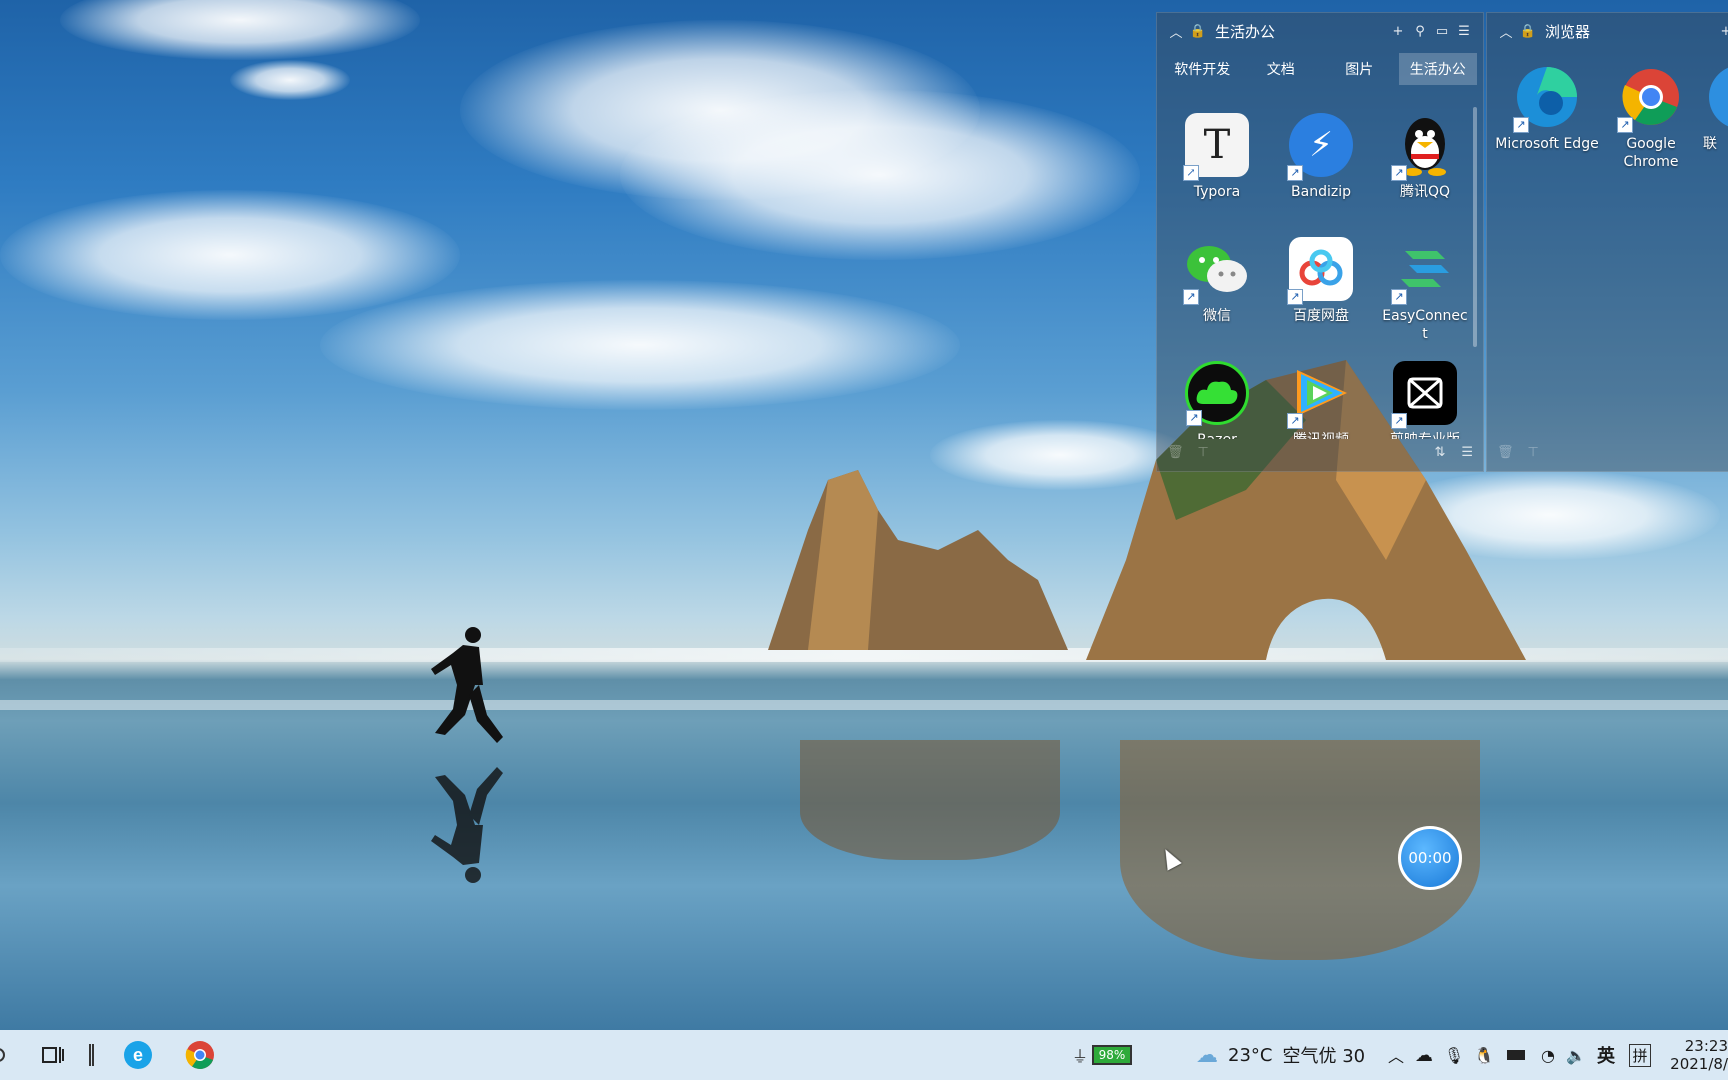  What do you see at coordinates (91, 1055) in the screenshot?
I see `taskbar-divider` at bounding box center [91, 1055].